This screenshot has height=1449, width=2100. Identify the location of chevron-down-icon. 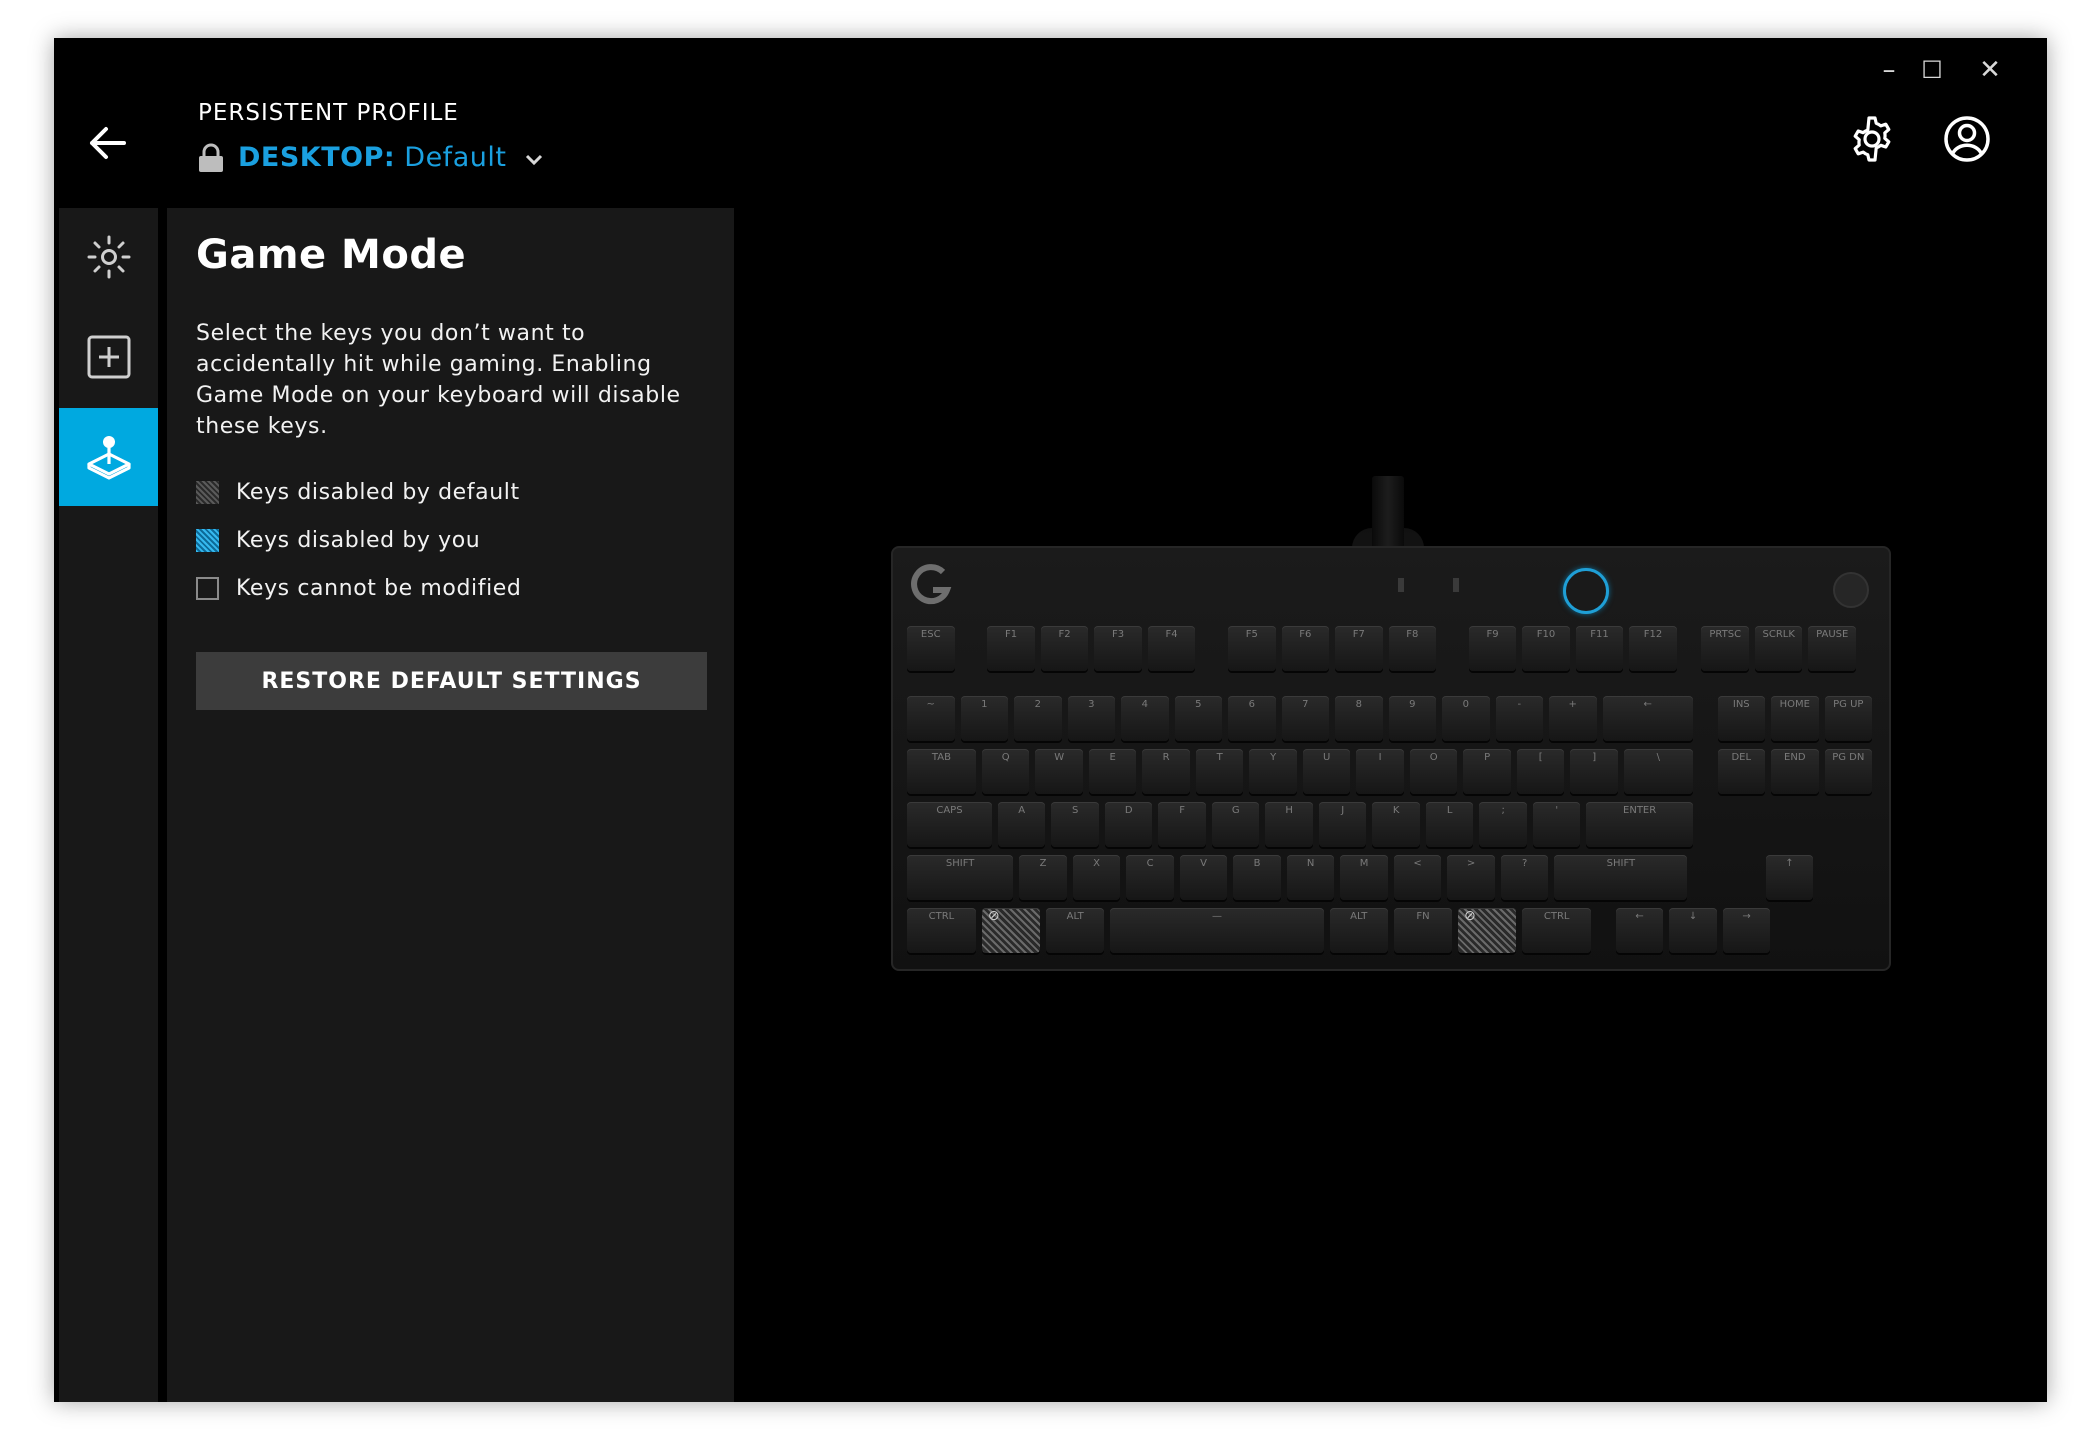
(534, 160).